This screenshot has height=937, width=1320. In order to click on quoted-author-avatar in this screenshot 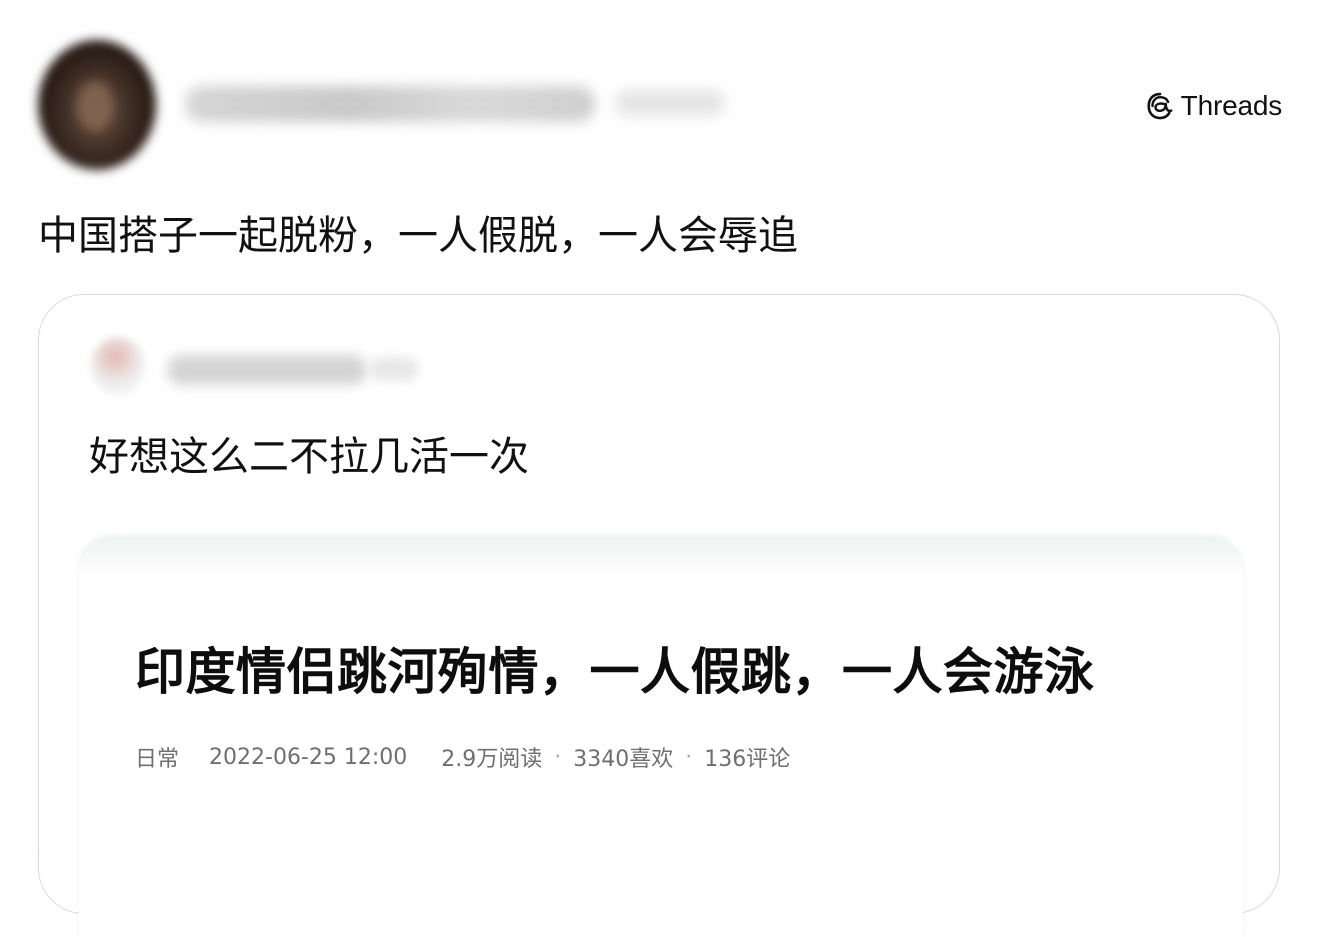, I will do `click(118, 366)`.